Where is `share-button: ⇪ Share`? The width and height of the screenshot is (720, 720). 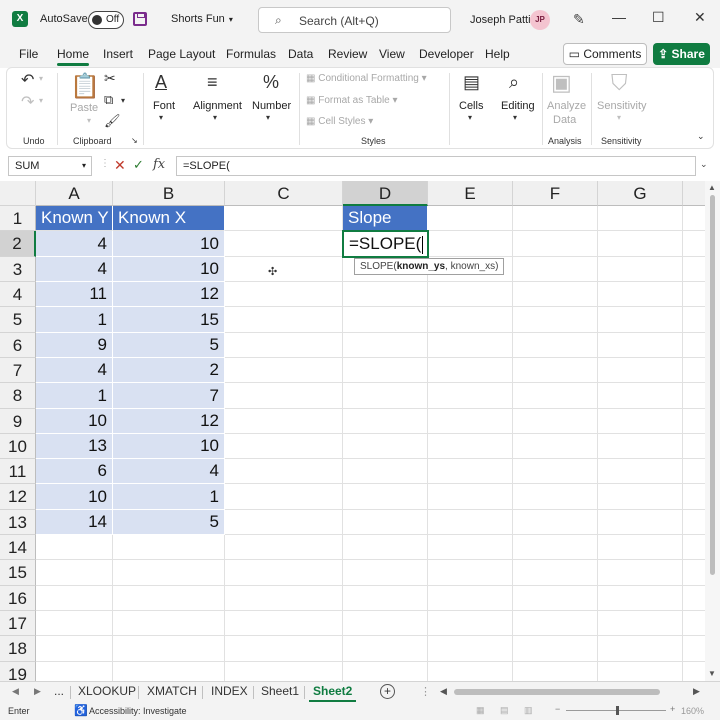 share-button: ⇪ Share is located at coordinates (681, 54).